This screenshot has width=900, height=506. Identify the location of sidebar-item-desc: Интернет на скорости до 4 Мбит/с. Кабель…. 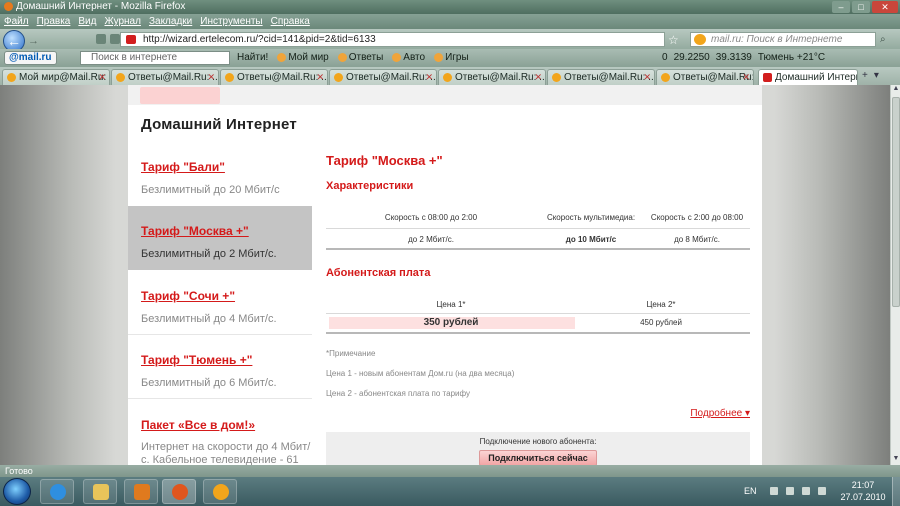
(226, 453).